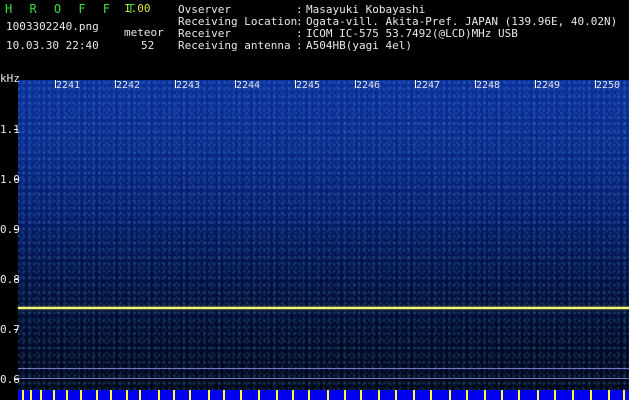 The image size is (629, 400). What do you see at coordinates (323, 395) in the screenshot?
I see `meteor-signal-strip` at bounding box center [323, 395].